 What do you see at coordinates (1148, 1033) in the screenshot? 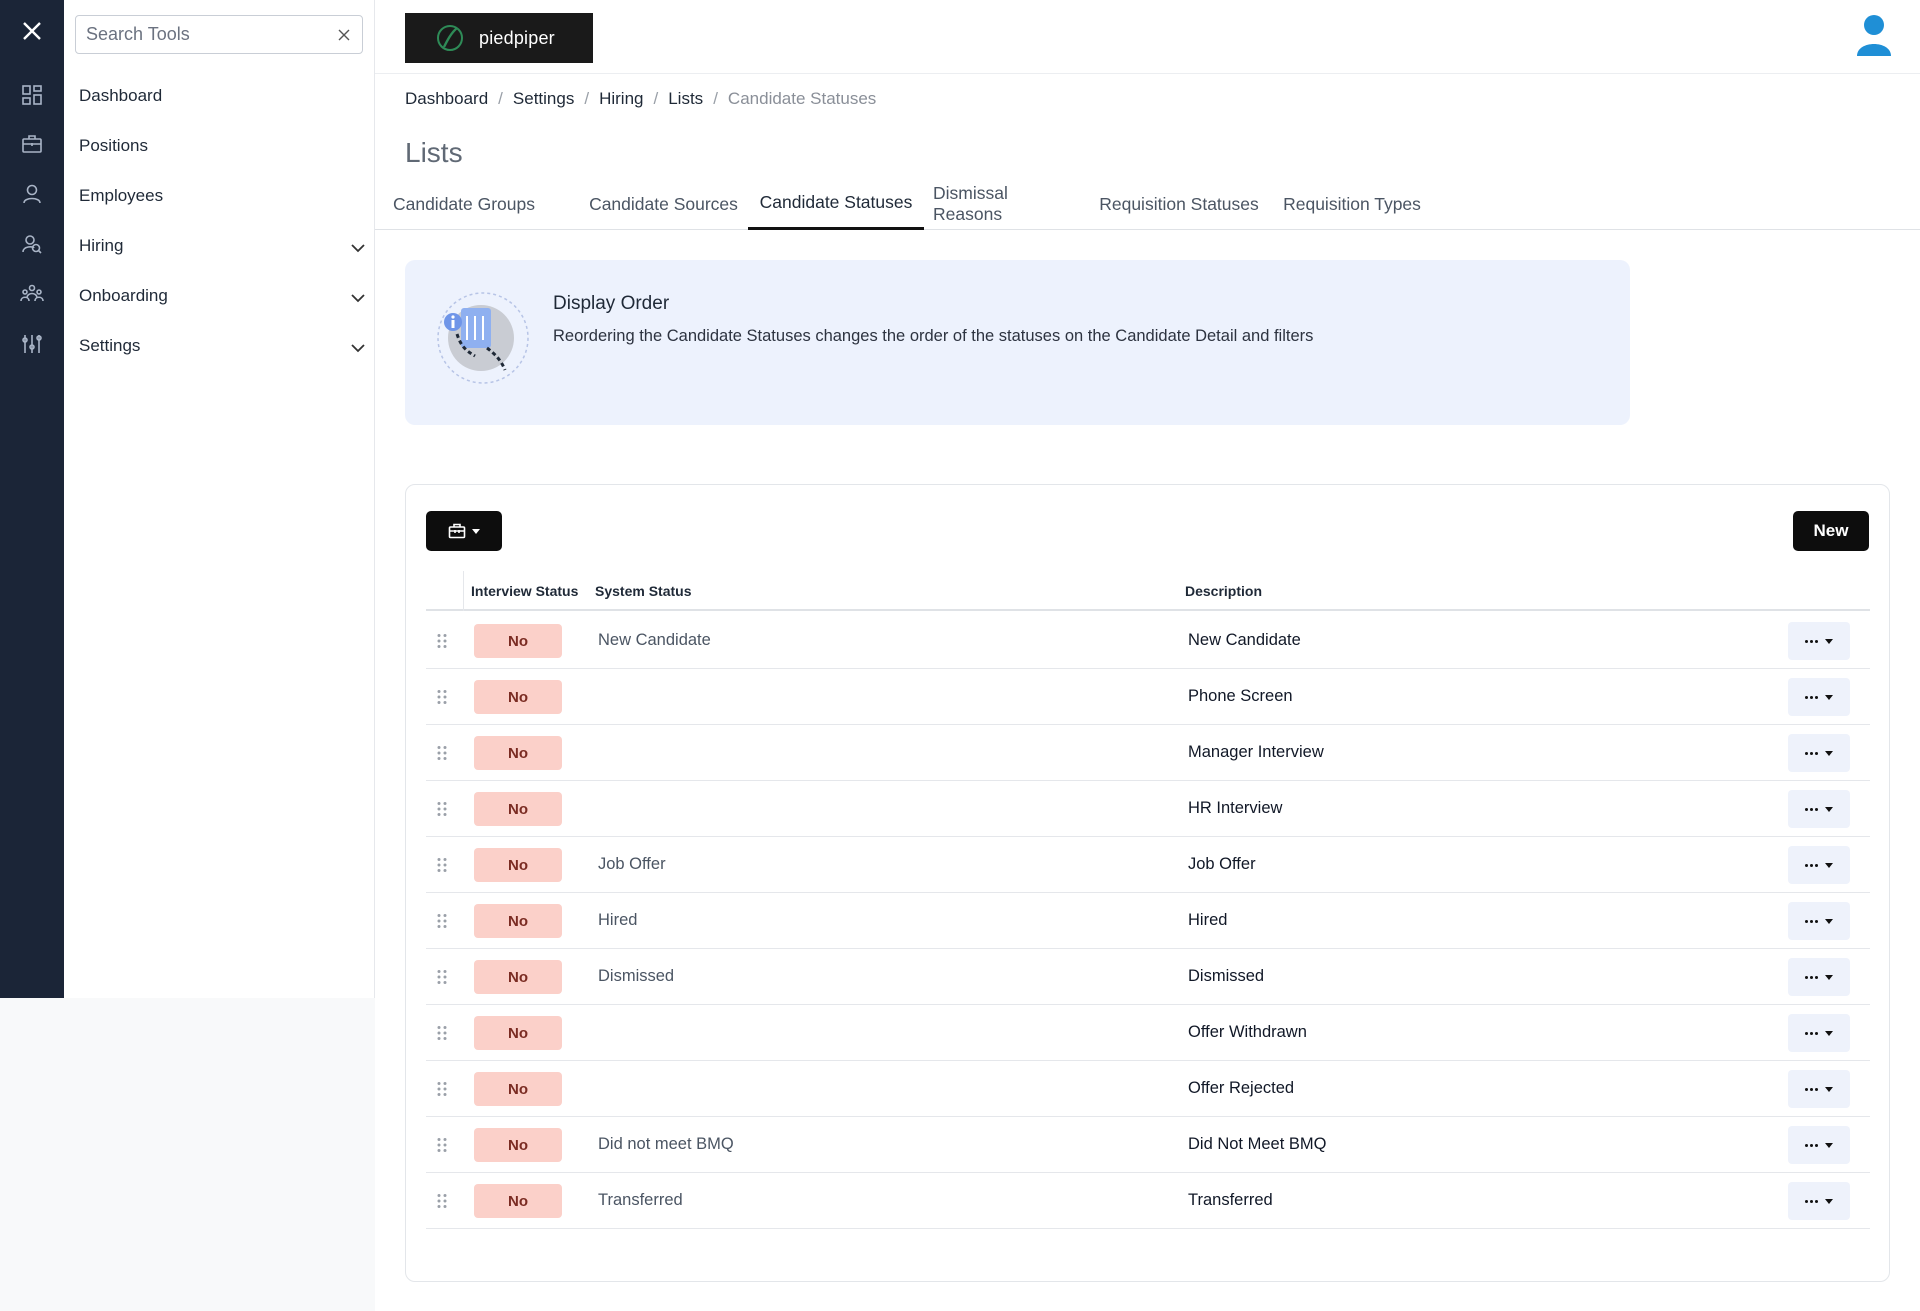
I see `table-row: No Offer Withdrawn` at bounding box center [1148, 1033].